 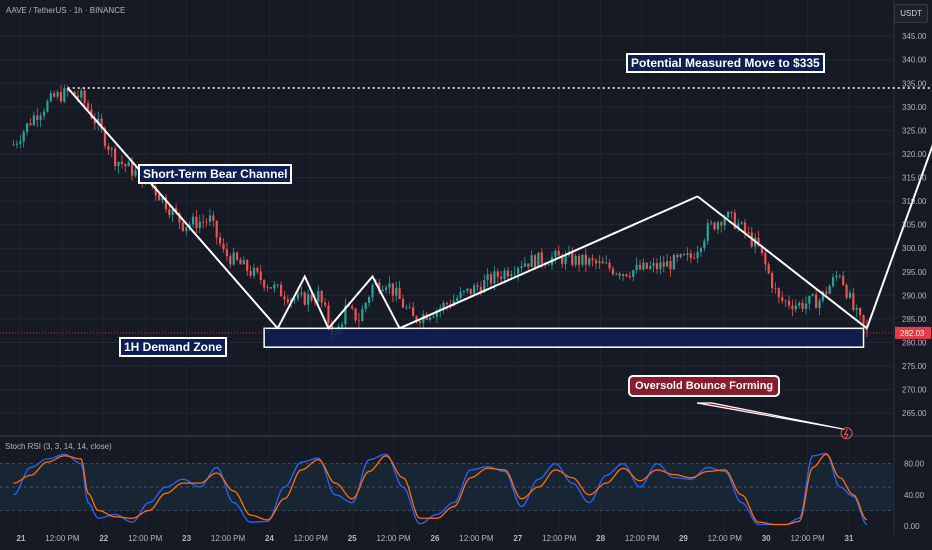 What do you see at coordinates (66, 10) in the screenshot?
I see `symbol-title: AAVE / TetherUS · 1h · BINANCE` at bounding box center [66, 10].